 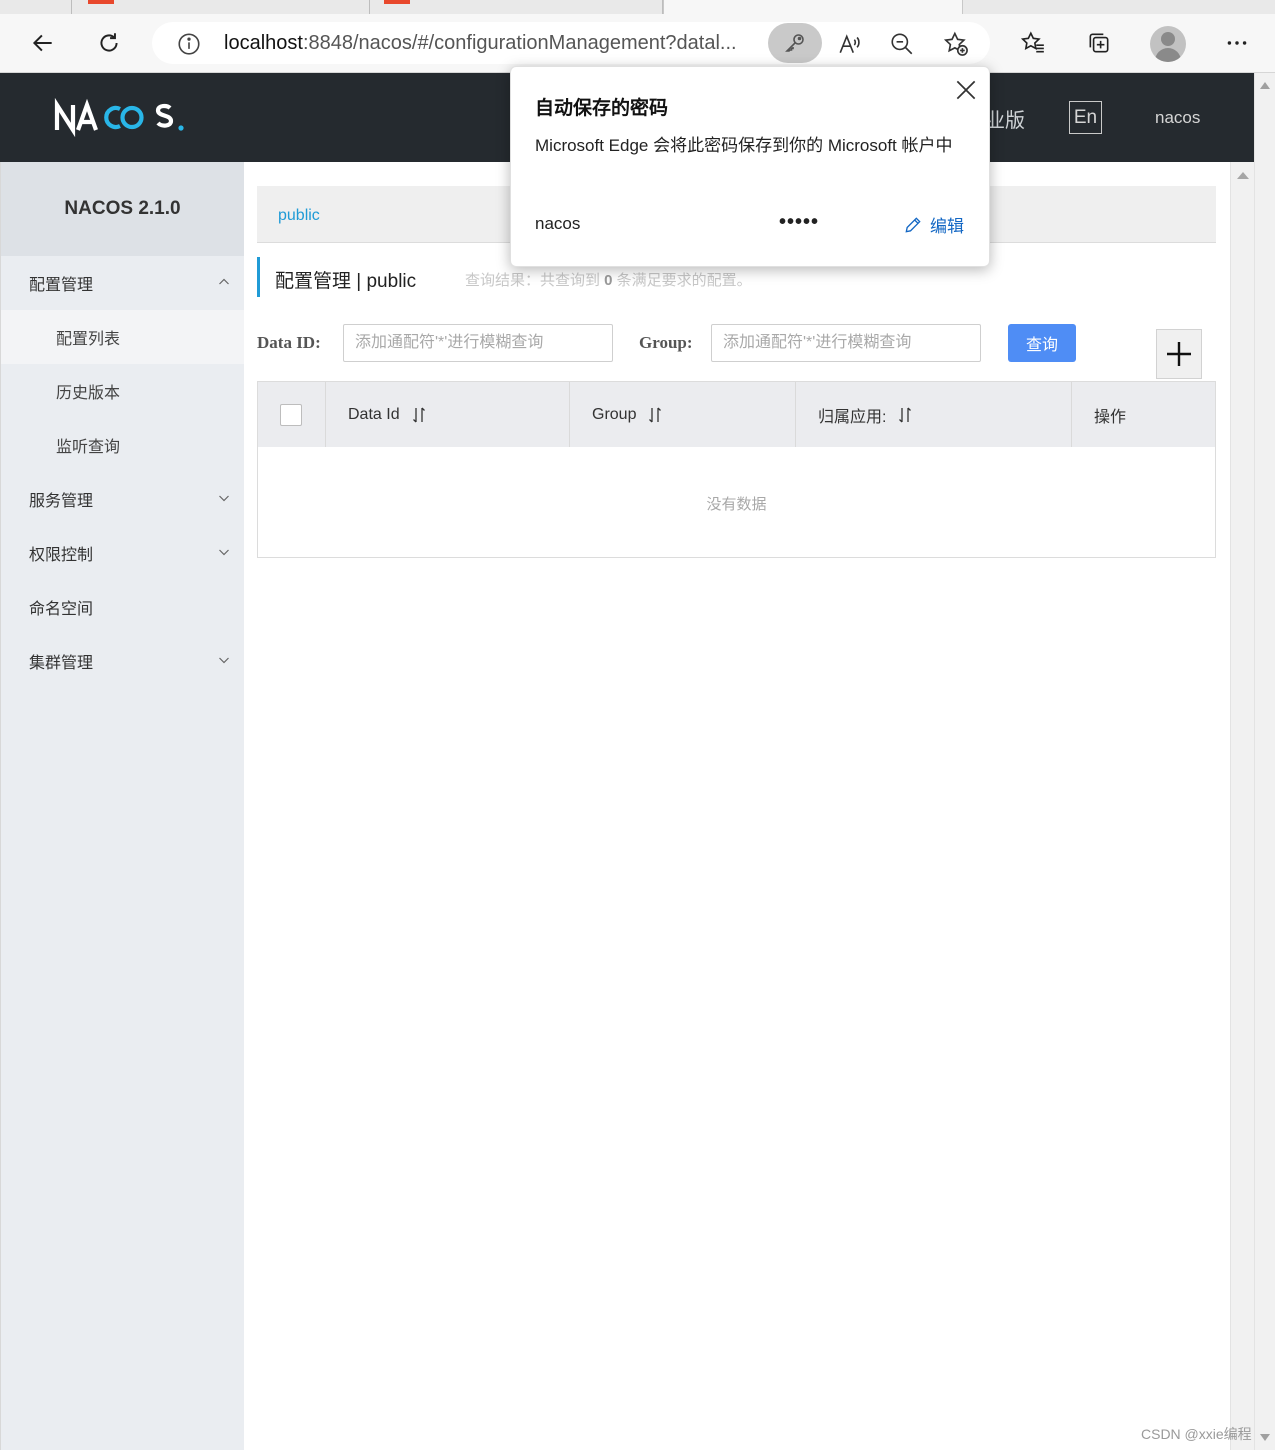 I want to click on edit-label: 编辑, so click(x=947, y=226).